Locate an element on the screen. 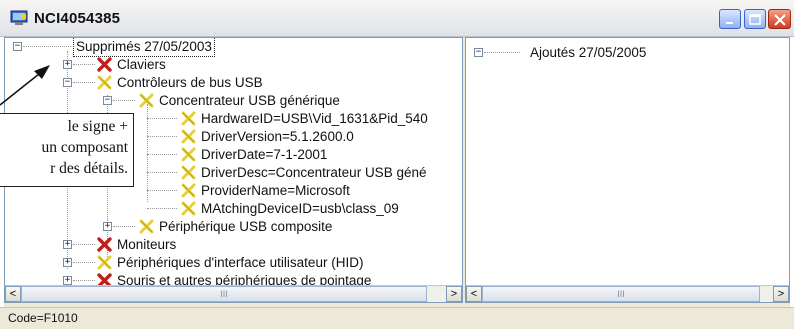 This screenshot has width=794, height=329. tree-item-label: DriverVersion=5.1.2600.0 is located at coordinates (277, 136).